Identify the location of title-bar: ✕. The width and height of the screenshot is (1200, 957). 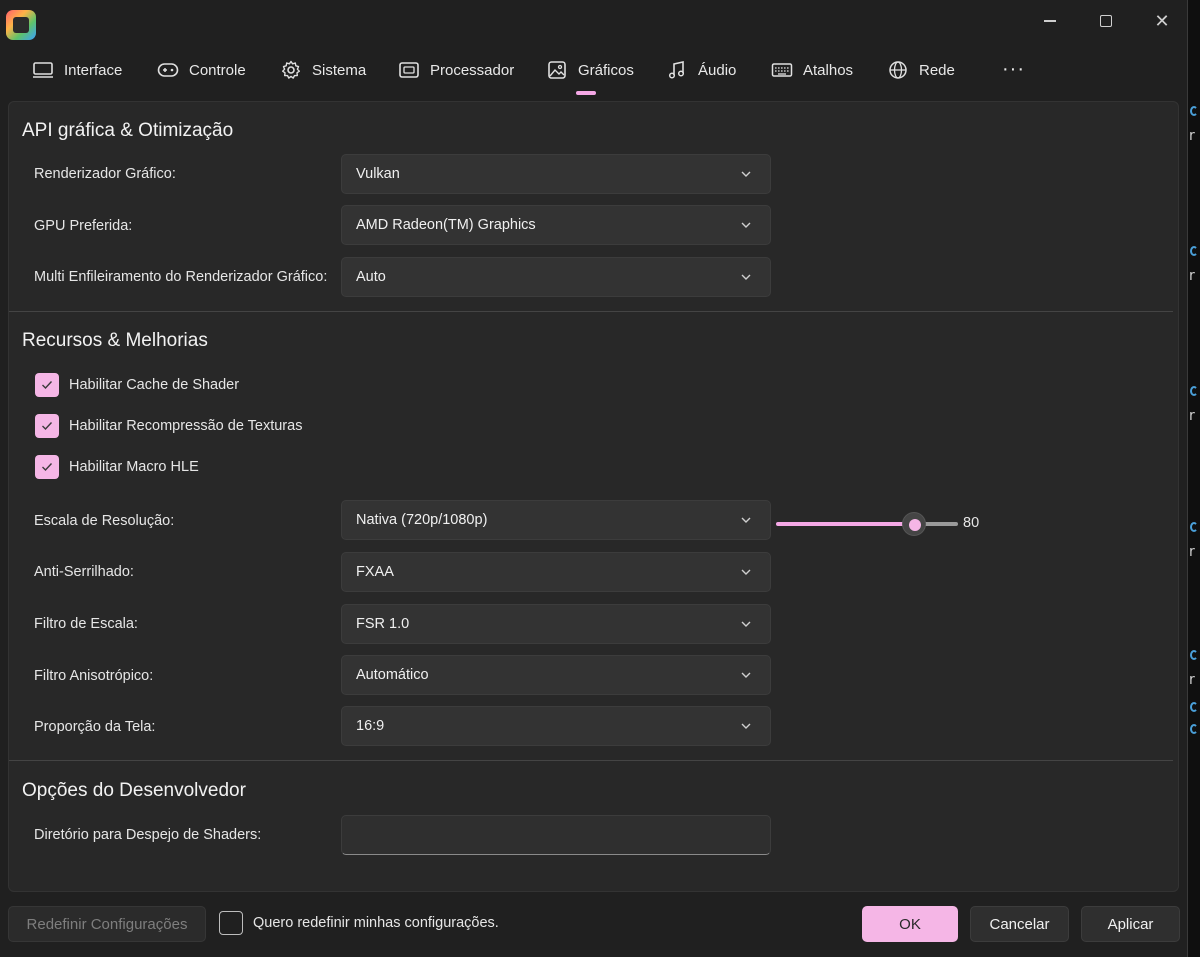
(594, 22).